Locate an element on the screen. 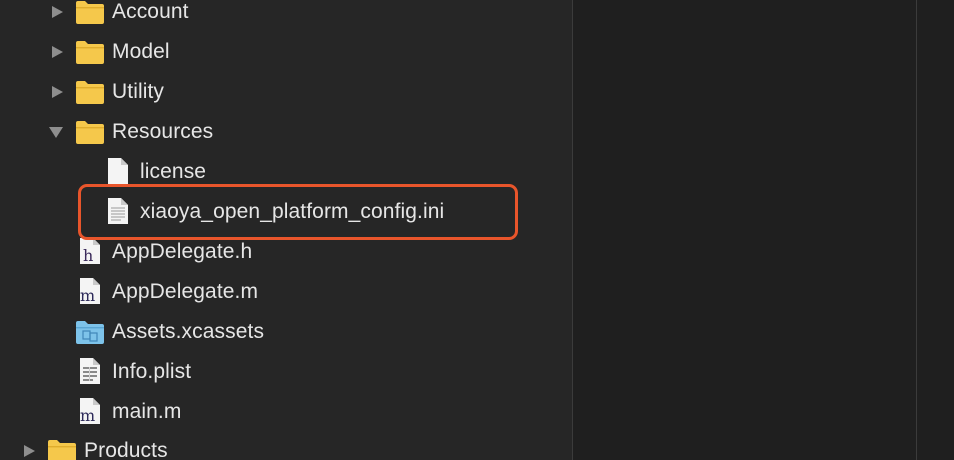 Image resolution: width=954 pixels, height=460 pixels. tree-row-assets: Assets.xcassets is located at coordinates (286, 332).